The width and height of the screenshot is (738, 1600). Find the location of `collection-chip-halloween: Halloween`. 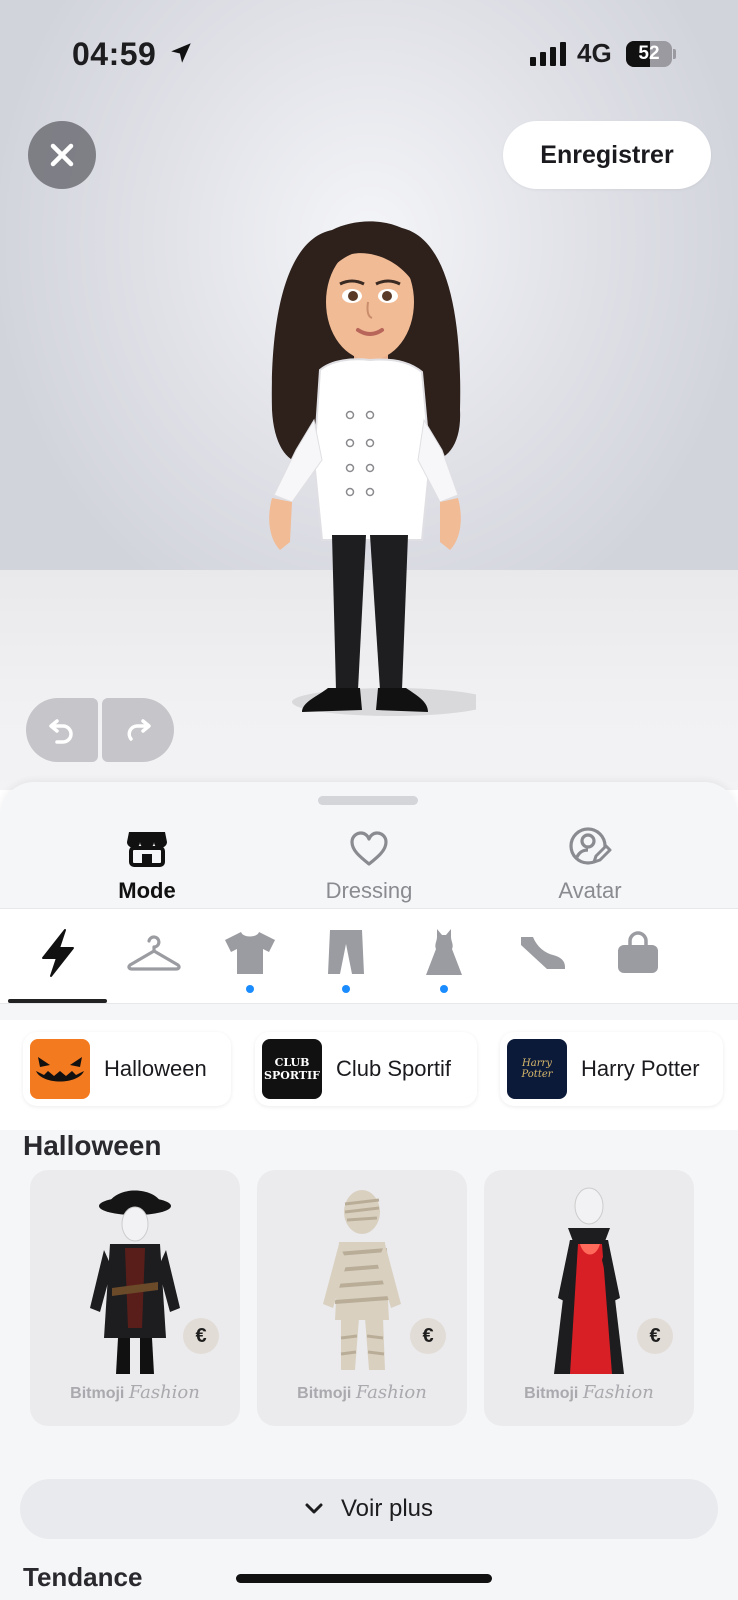

collection-chip-halloween: Halloween is located at coordinates (127, 1069).